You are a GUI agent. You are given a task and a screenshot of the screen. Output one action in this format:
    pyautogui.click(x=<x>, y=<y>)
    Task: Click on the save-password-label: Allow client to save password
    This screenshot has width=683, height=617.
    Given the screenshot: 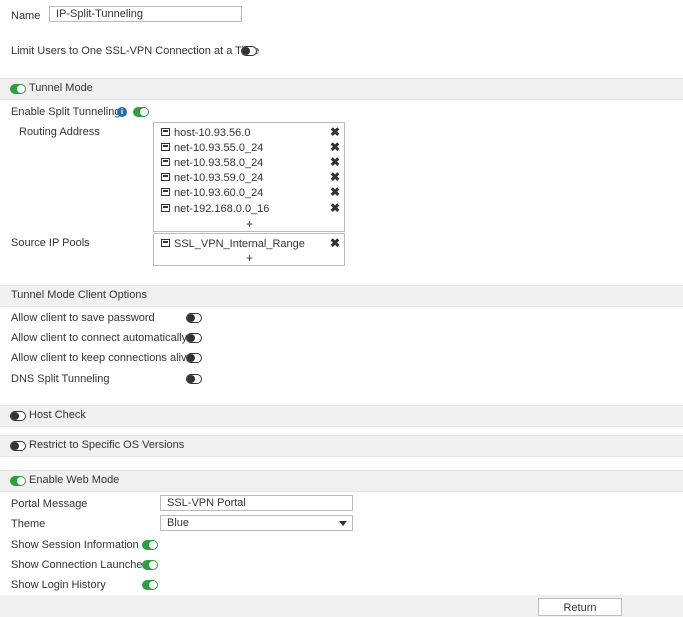 What is the action you would take?
    pyautogui.click(x=83, y=318)
    